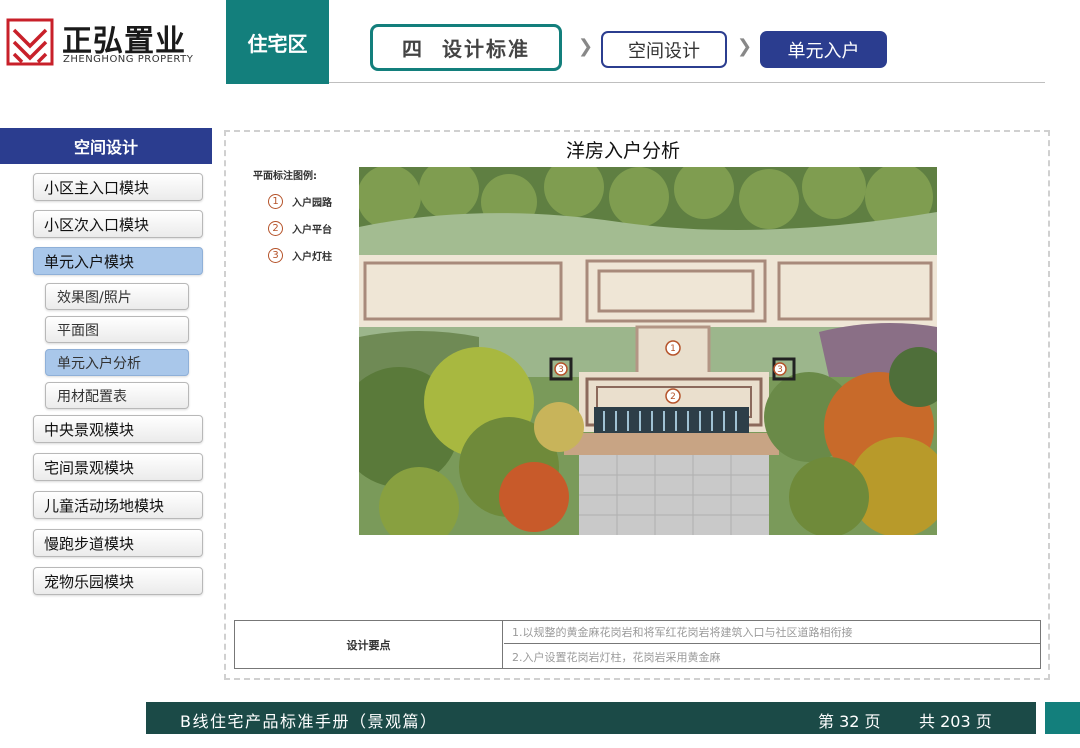 This screenshot has width=1080, height=748. Describe the element at coordinates (664, 49) in the screenshot. I see `breadcrumb-space-design: 空间设计` at that location.